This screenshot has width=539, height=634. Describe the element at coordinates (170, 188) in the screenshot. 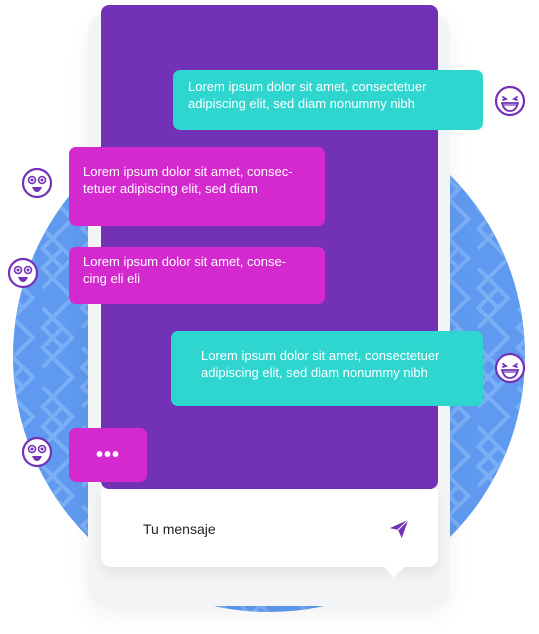

I see `message-line: tetuer adipiscing elit, sed diam` at that location.